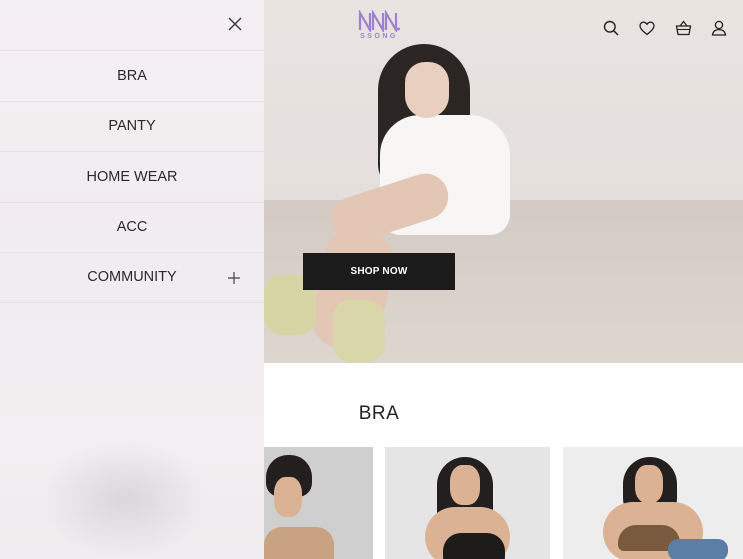  I want to click on close-icon, so click(235, 24).